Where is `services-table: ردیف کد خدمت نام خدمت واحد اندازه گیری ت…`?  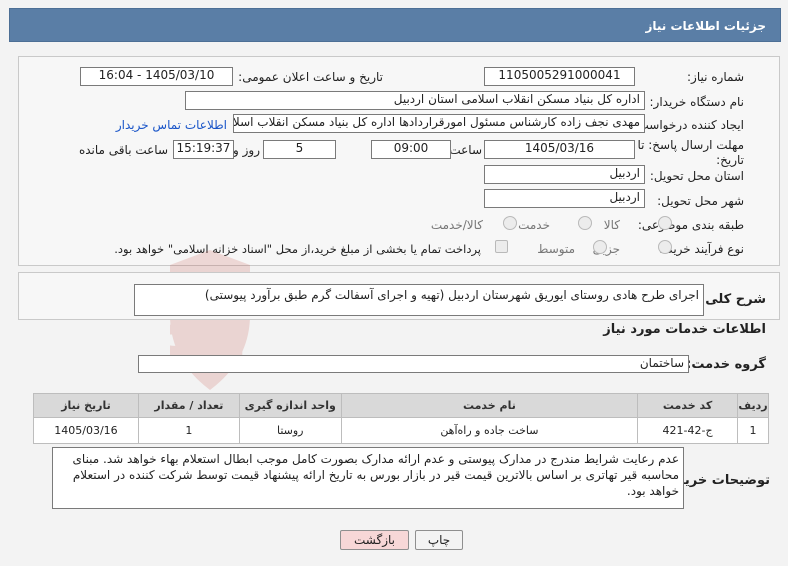
services-table: ردیف کد خدمت نام خدمت واحد اندازه گیری ت… is located at coordinates (401, 418).